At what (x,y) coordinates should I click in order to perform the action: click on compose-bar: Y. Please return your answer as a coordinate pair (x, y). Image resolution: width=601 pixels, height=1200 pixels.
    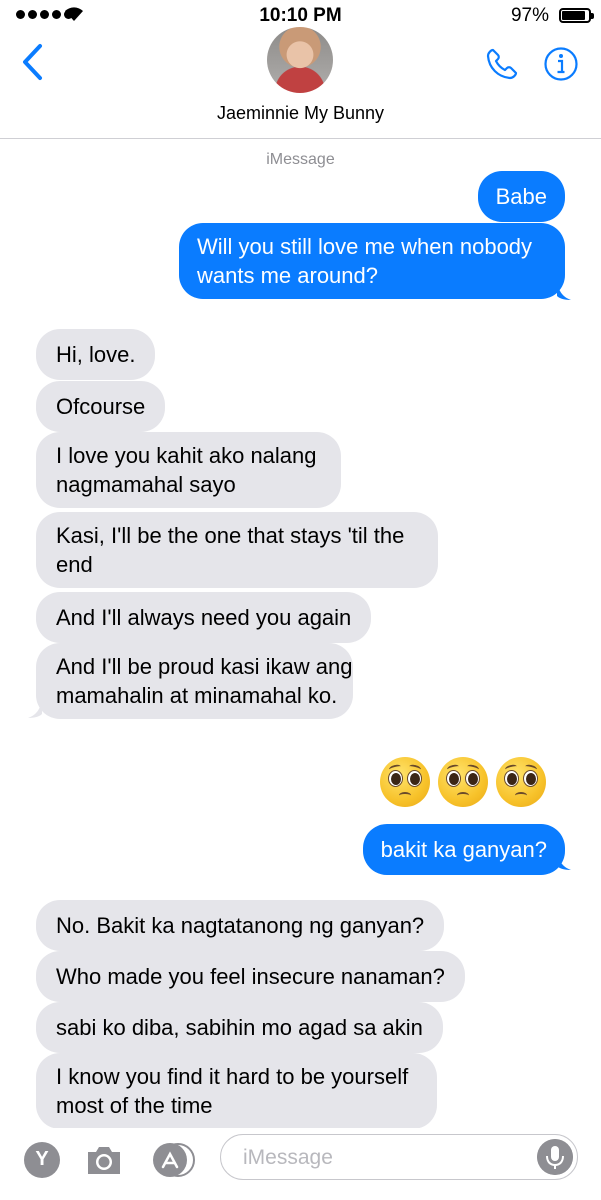
    Looking at the image, I should click on (300, 1164).